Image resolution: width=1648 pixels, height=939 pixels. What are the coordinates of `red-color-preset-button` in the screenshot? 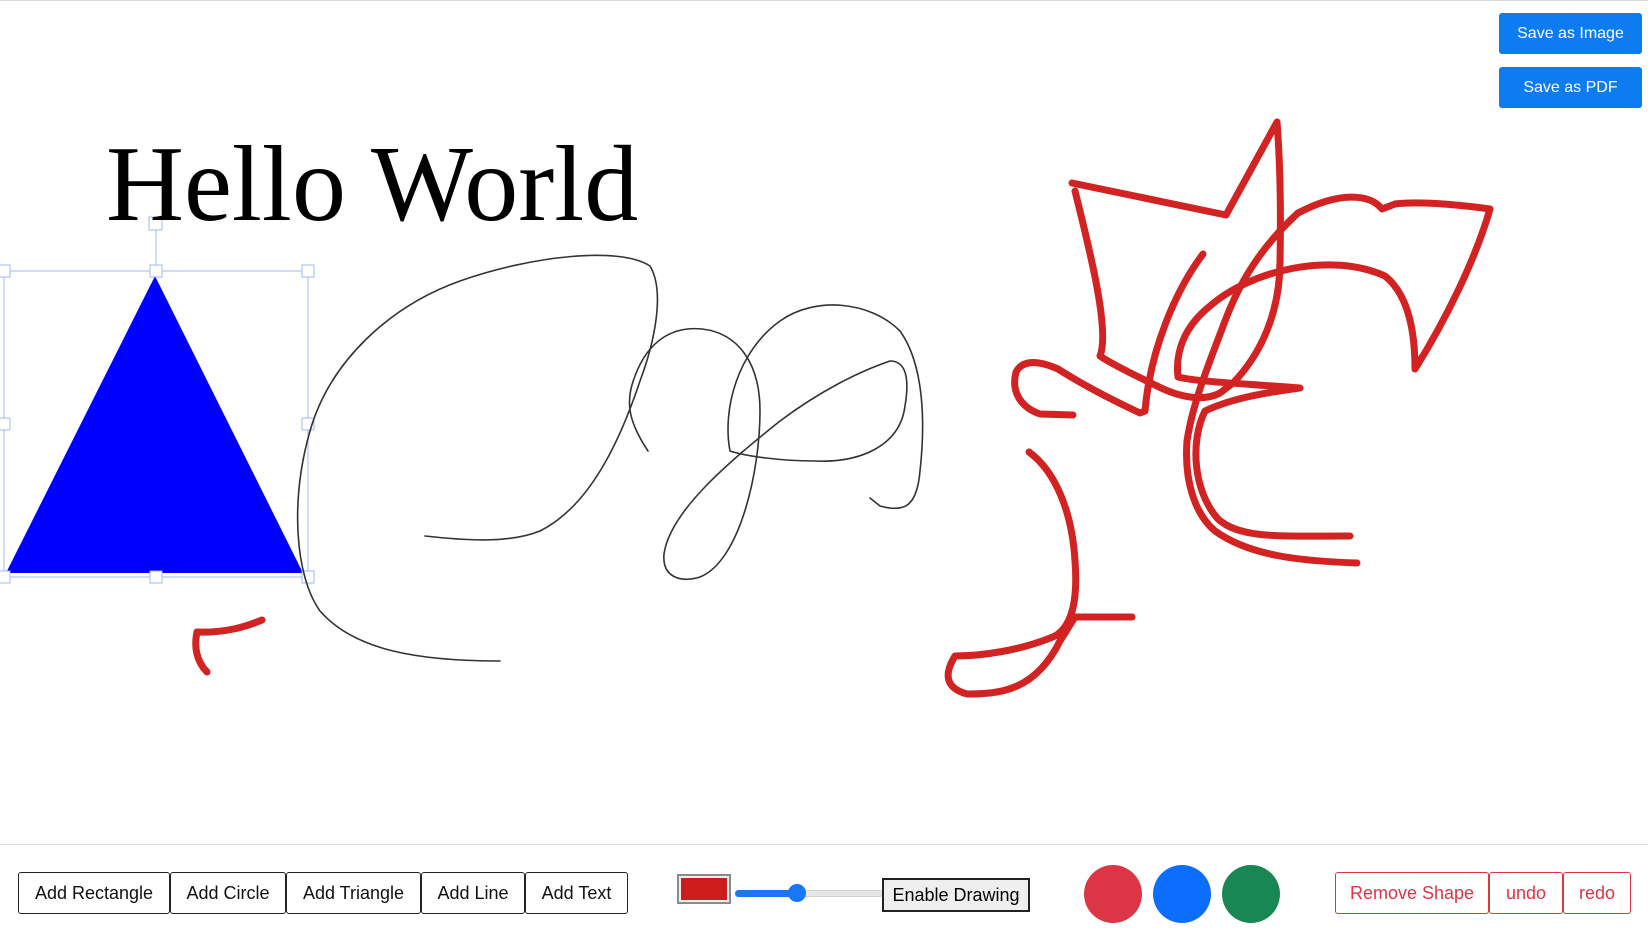 It's located at (1113, 894).